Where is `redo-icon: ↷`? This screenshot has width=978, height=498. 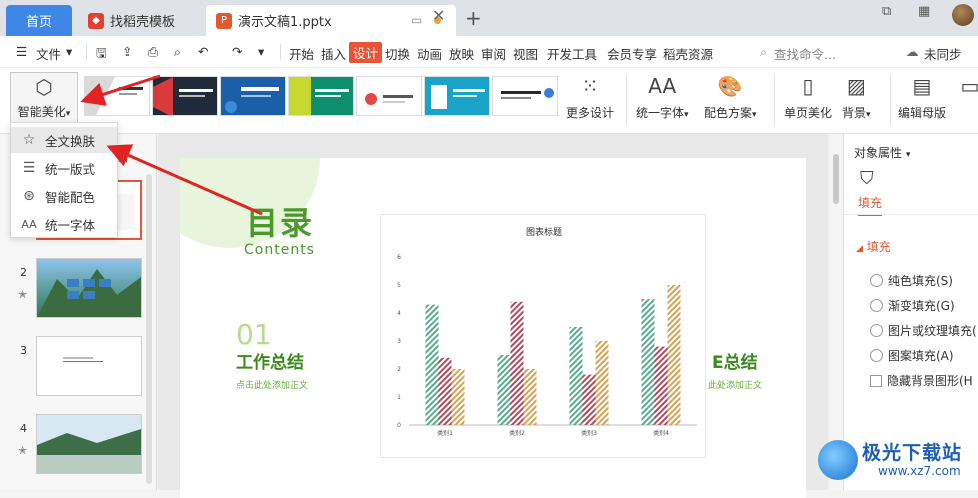
redo-icon: ↷ is located at coordinates (237, 51).